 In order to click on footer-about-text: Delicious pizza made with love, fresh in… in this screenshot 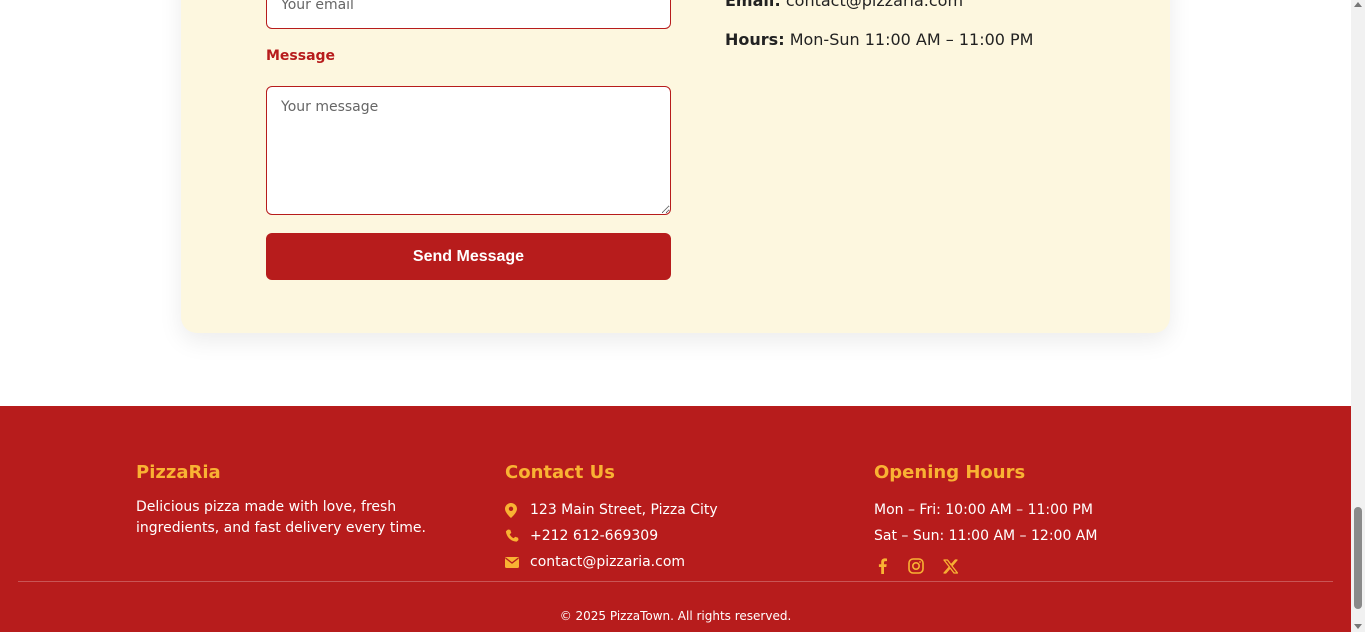, I will do `click(281, 517)`.